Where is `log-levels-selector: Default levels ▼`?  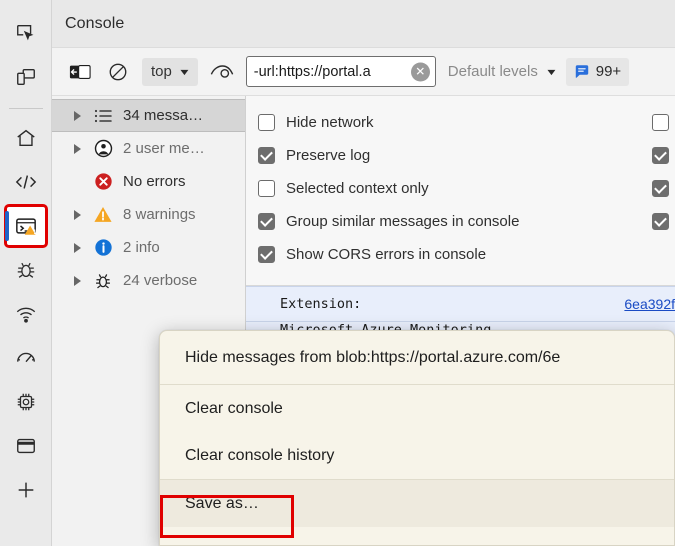
log-levels-selector: Default levels ▼ is located at coordinates (502, 71).